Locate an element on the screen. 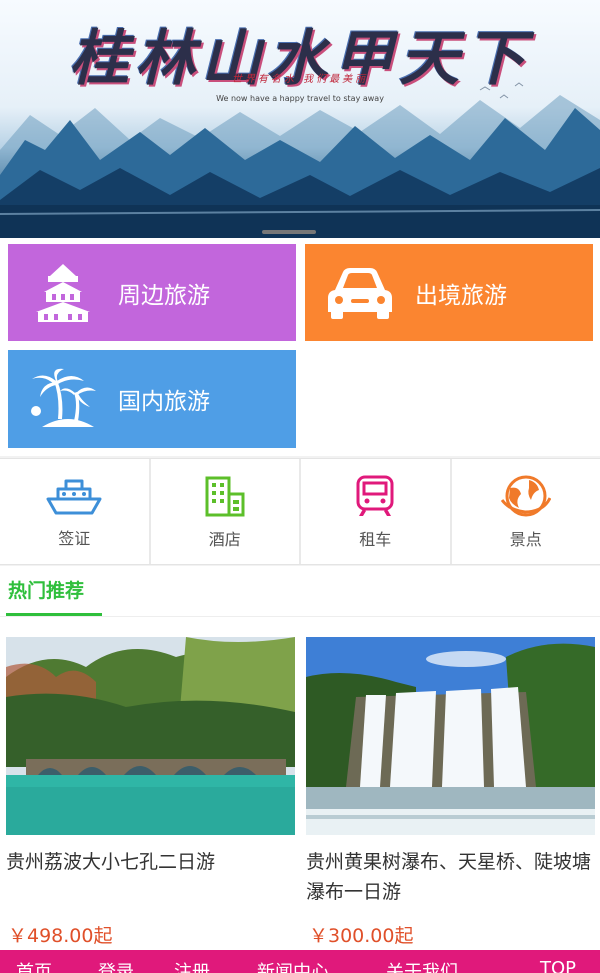 The image size is (600, 973). quick-links: 签证 酒店 租车 景点 is located at coordinates (300, 511).